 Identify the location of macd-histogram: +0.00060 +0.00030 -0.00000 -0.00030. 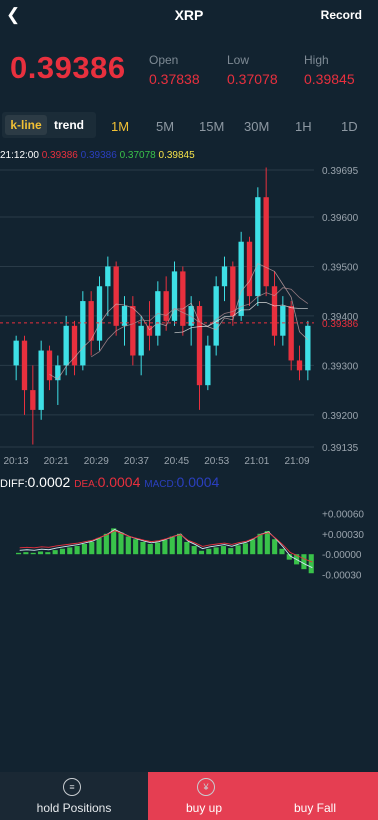
(190, 545).